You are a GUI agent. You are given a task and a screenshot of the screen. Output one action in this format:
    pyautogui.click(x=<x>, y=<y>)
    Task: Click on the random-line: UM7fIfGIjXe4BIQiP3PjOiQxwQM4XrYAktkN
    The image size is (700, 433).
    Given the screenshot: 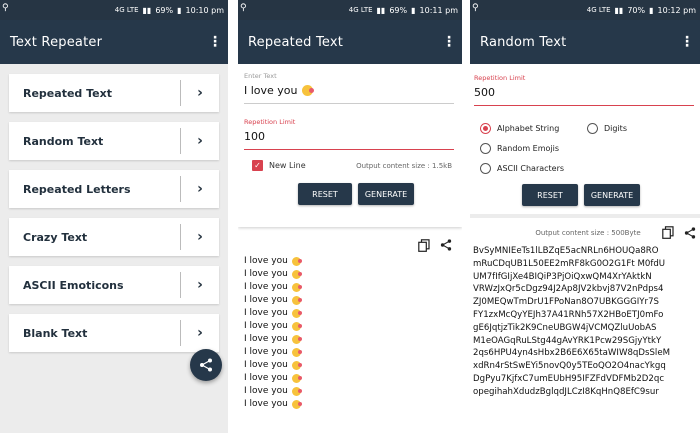 What is the action you would take?
    pyautogui.click(x=562, y=276)
    